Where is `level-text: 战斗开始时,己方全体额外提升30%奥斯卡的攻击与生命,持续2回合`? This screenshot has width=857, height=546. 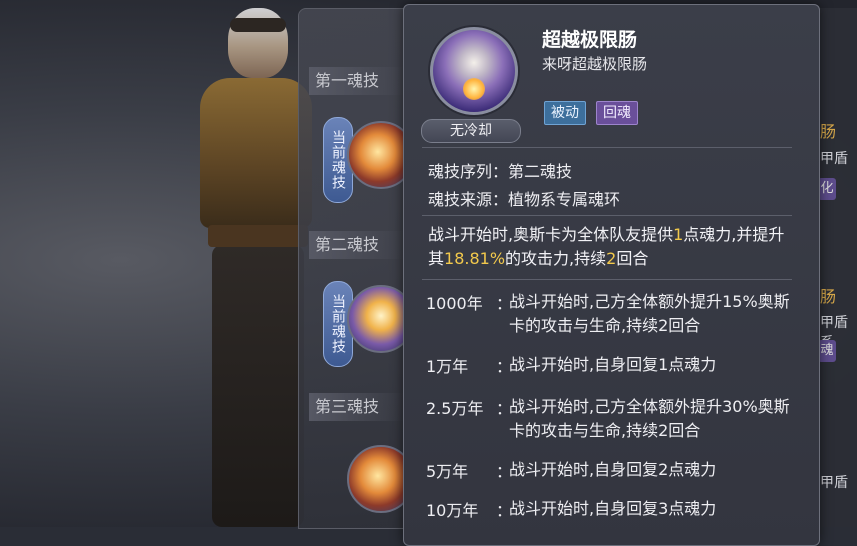 level-text: 战斗开始时,己方全体额外提升30%奥斯卡的攻击与生命,持续2回合 is located at coordinates (649, 418).